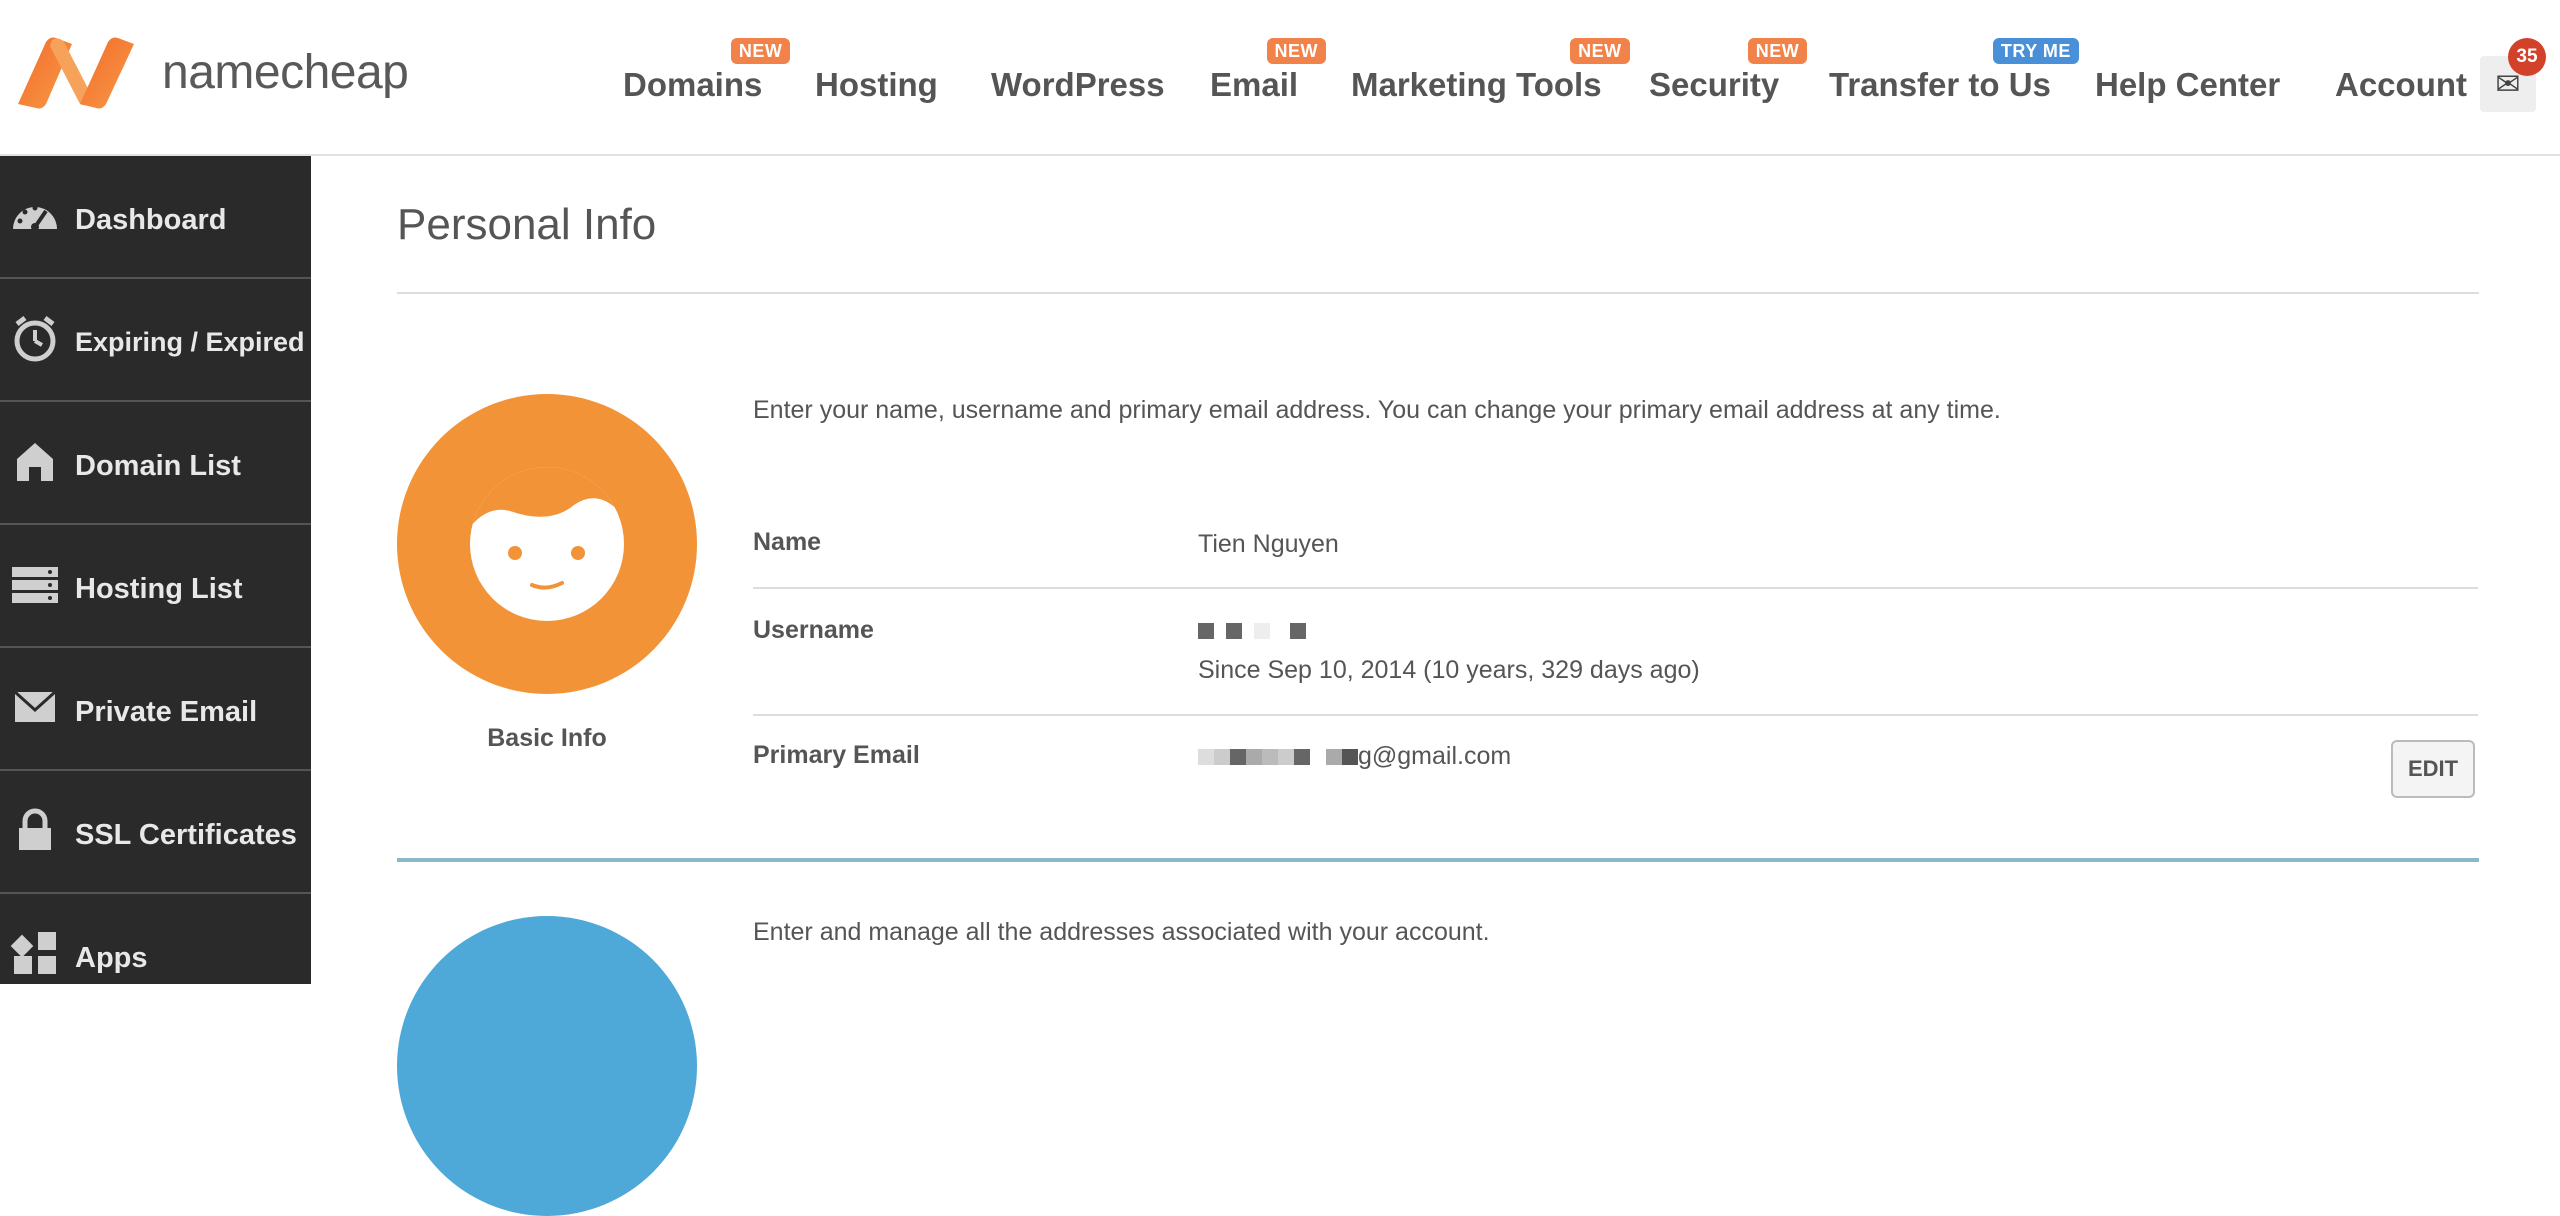  I want to click on nav-account-label: Account, so click(2401, 84).